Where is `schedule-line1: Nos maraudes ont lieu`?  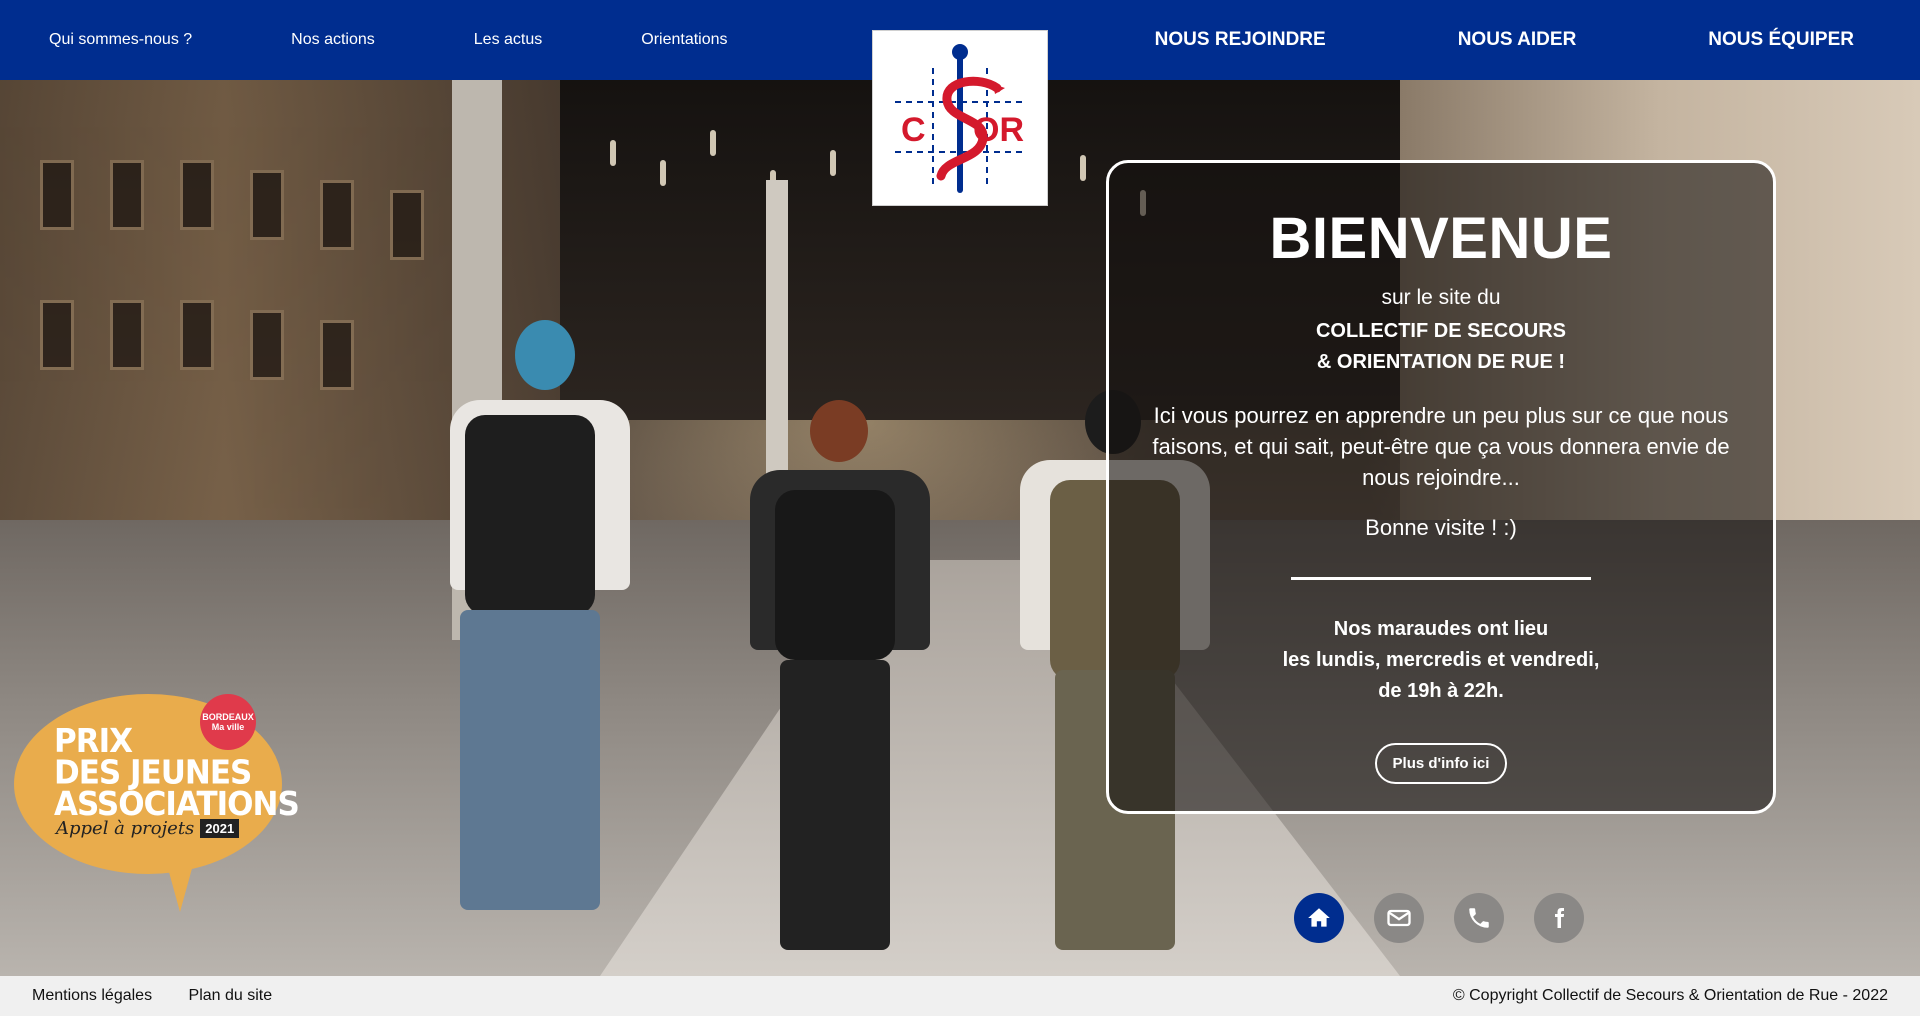 schedule-line1: Nos maraudes ont lieu is located at coordinates (1441, 629).